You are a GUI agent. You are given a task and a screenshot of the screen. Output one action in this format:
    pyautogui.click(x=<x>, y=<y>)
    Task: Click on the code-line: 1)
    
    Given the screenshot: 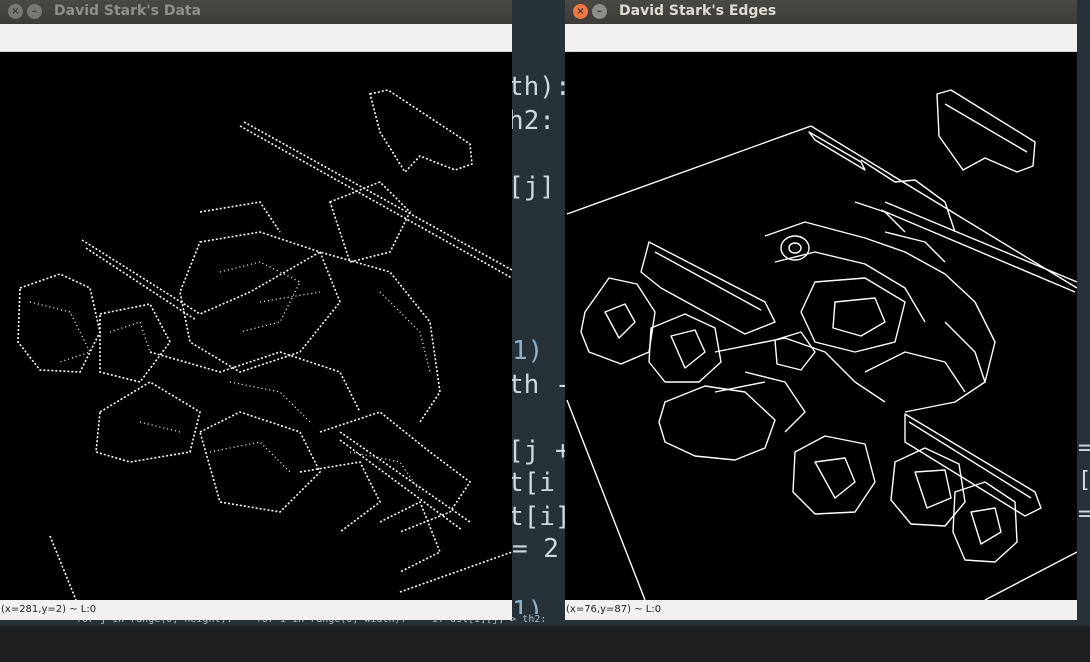 What is the action you would take?
    pyautogui.click(x=528, y=351)
    